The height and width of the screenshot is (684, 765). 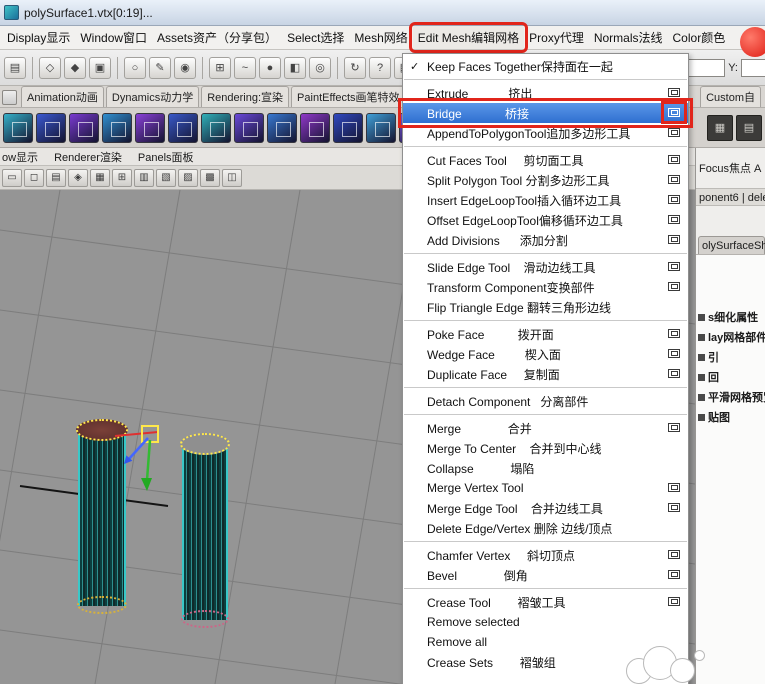 What do you see at coordinates (720, 127) in the screenshot?
I see `shelf-panel-icon-1: ▦` at bounding box center [720, 127].